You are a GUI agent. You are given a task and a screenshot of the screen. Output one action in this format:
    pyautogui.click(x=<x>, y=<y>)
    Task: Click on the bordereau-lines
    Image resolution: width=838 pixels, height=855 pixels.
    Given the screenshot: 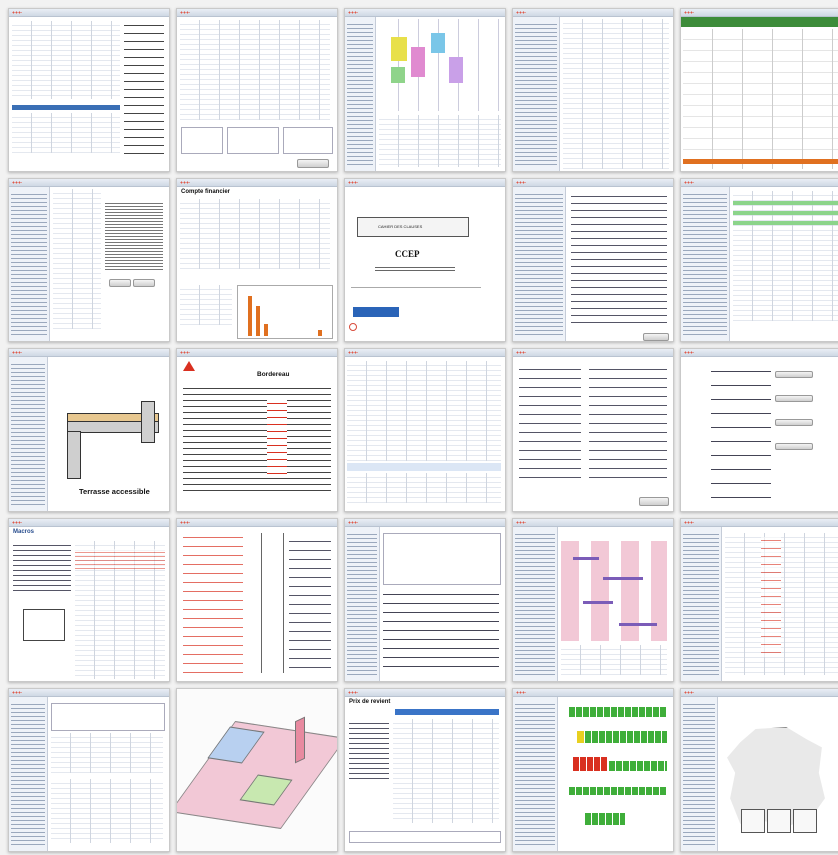 What is the action you would take?
    pyautogui.click(x=257, y=440)
    